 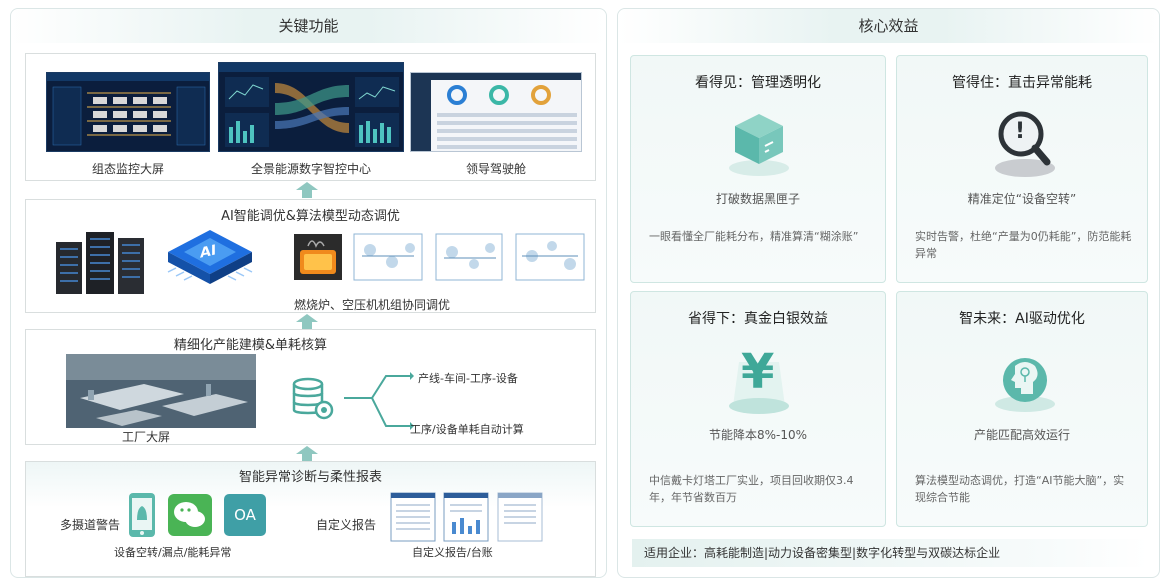 What do you see at coordinates (1022, 83) in the screenshot?
I see `benefit-card-title: 管得住：直击异常能耗` at bounding box center [1022, 83].